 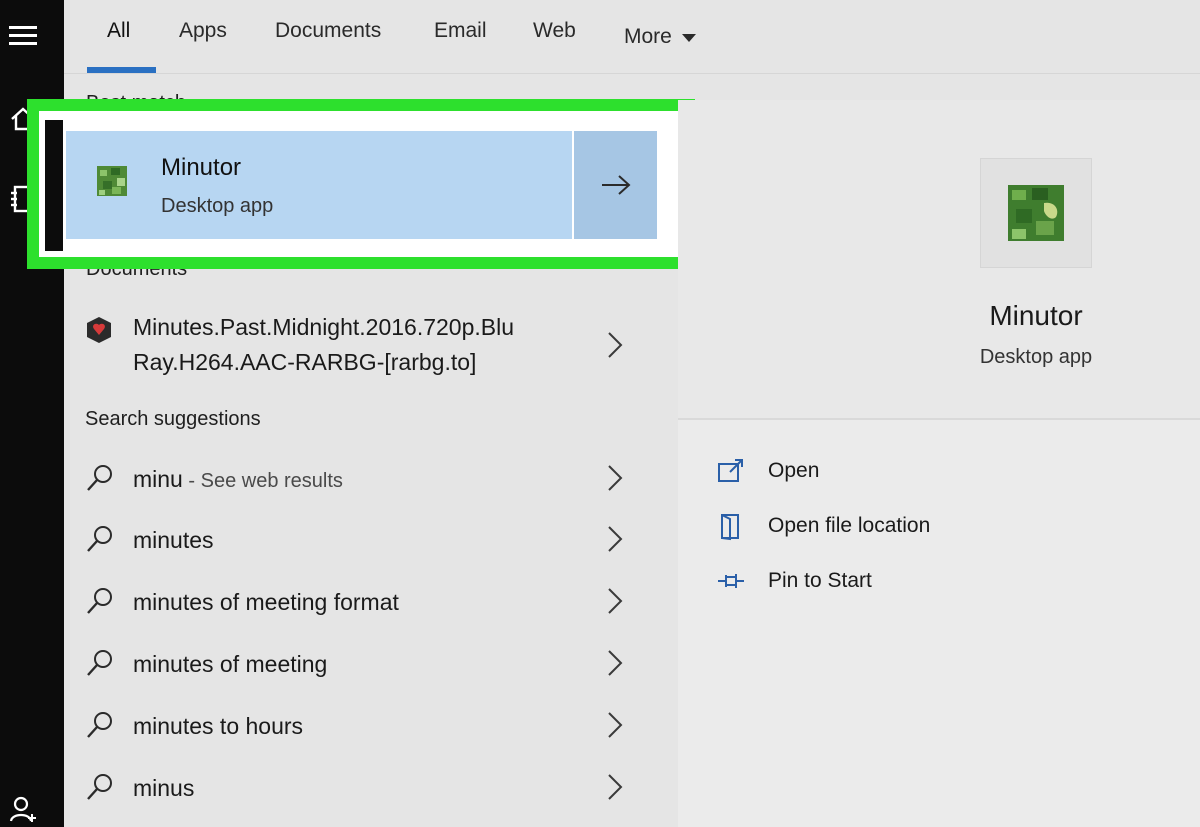 What do you see at coordinates (820, 580) in the screenshot?
I see `action-pin-to-start-label: Pin to Start` at bounding box center [820, 580].